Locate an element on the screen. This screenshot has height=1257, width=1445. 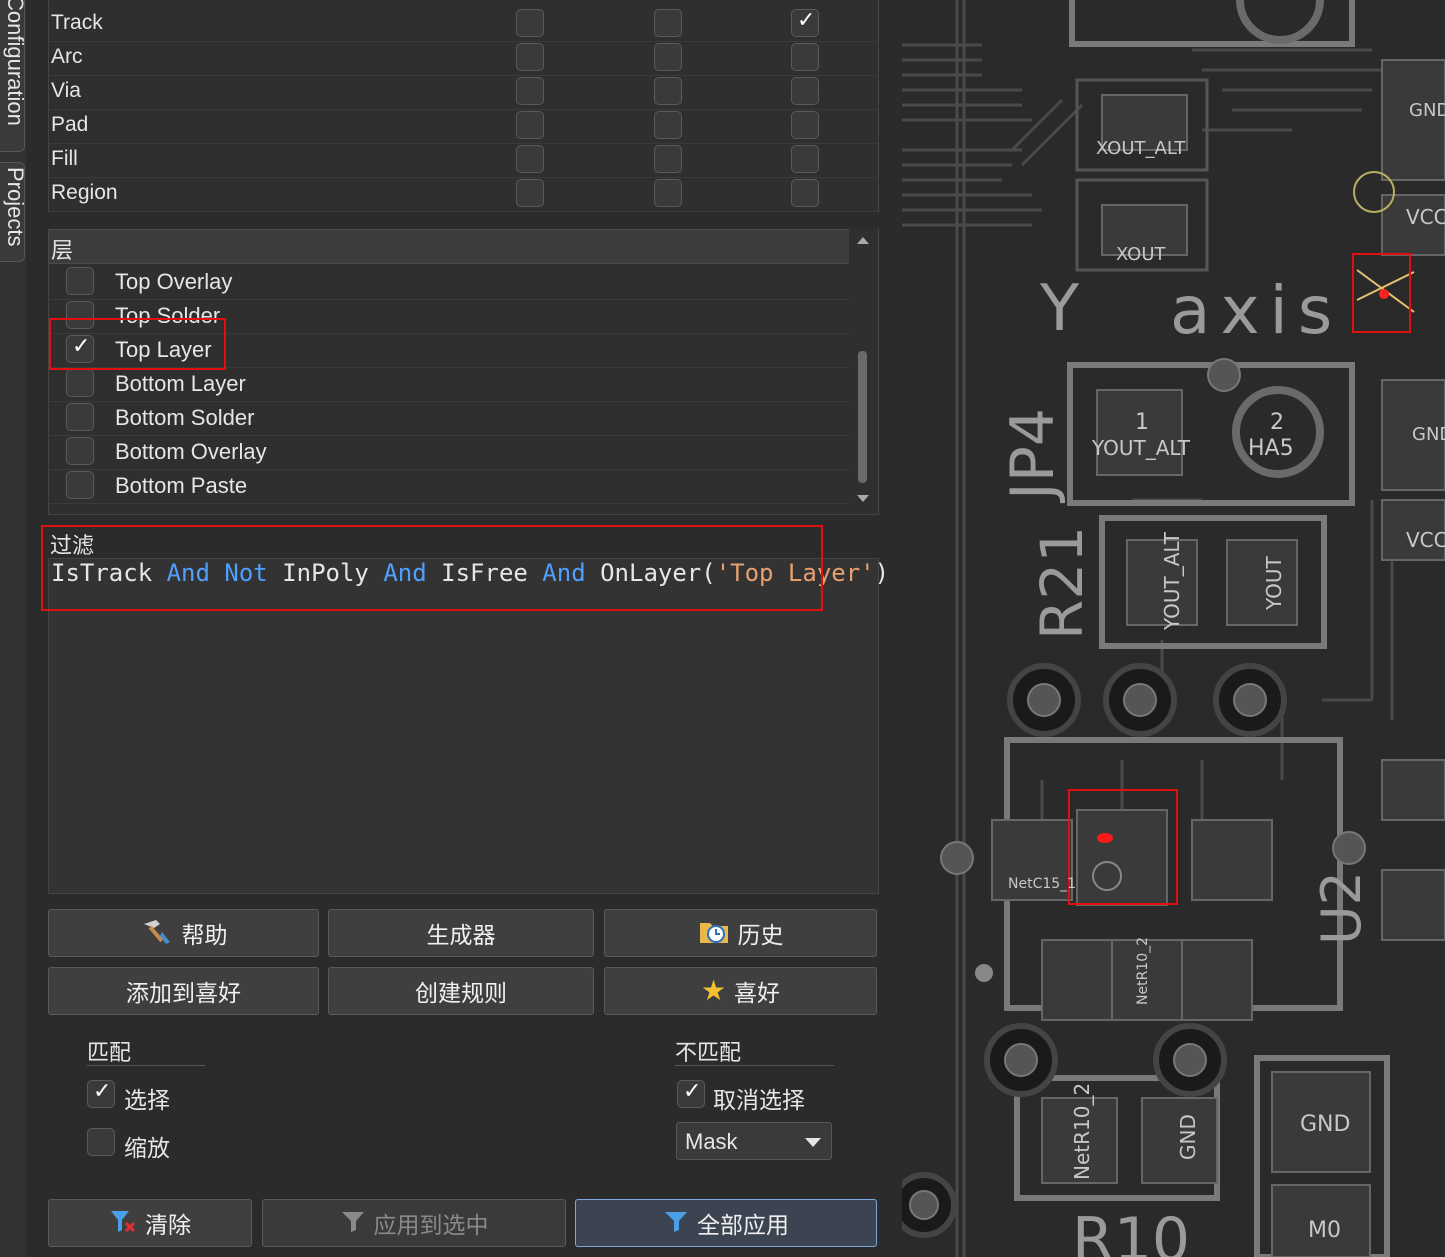
star-icon: ★ is located at coordinates (713, 990).